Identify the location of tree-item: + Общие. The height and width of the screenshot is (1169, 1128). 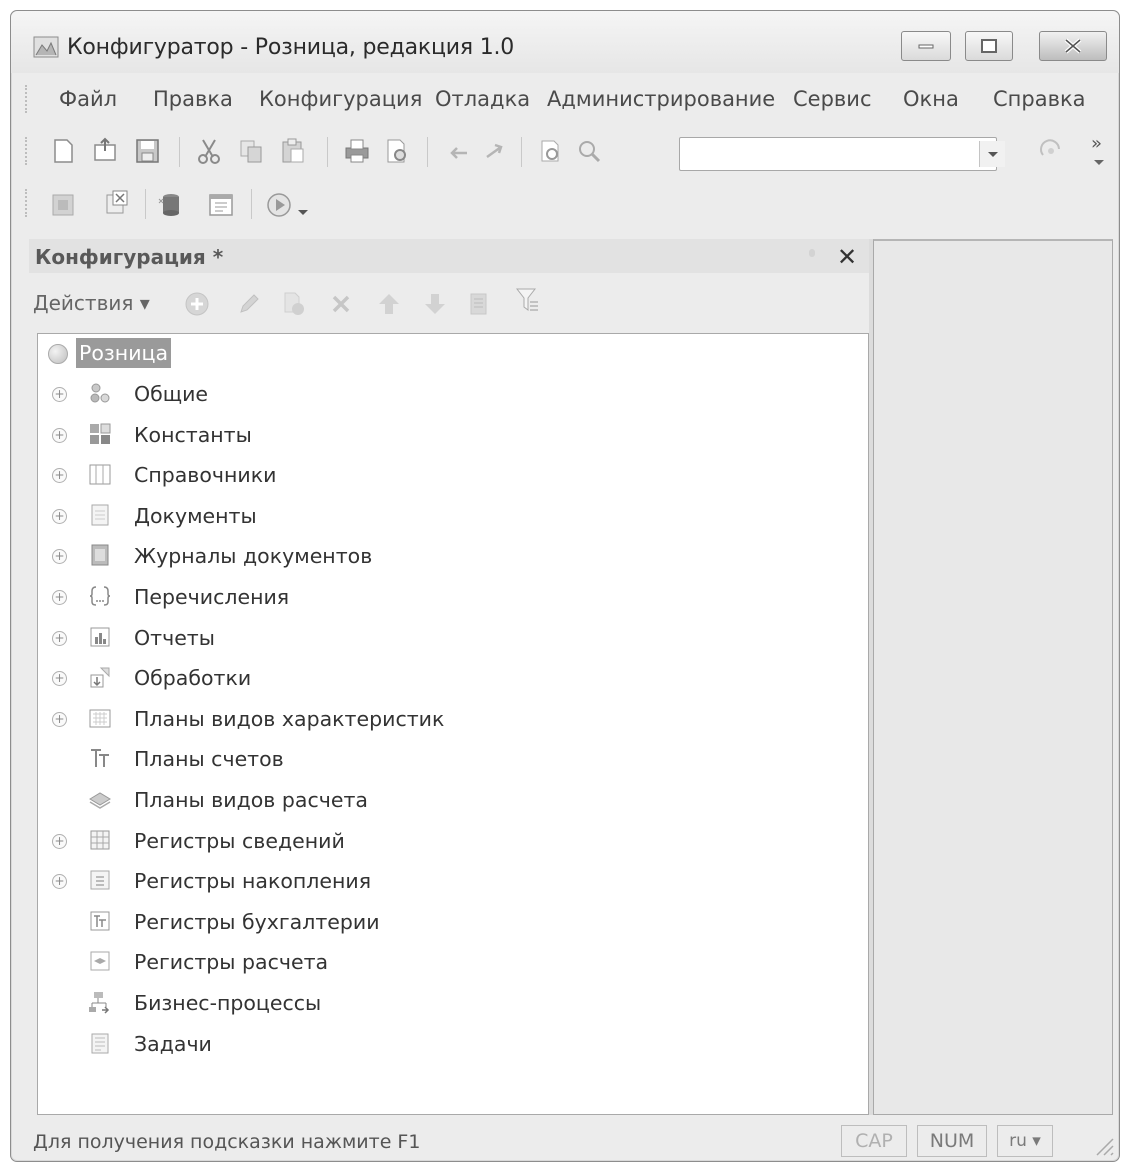
(448, 394).